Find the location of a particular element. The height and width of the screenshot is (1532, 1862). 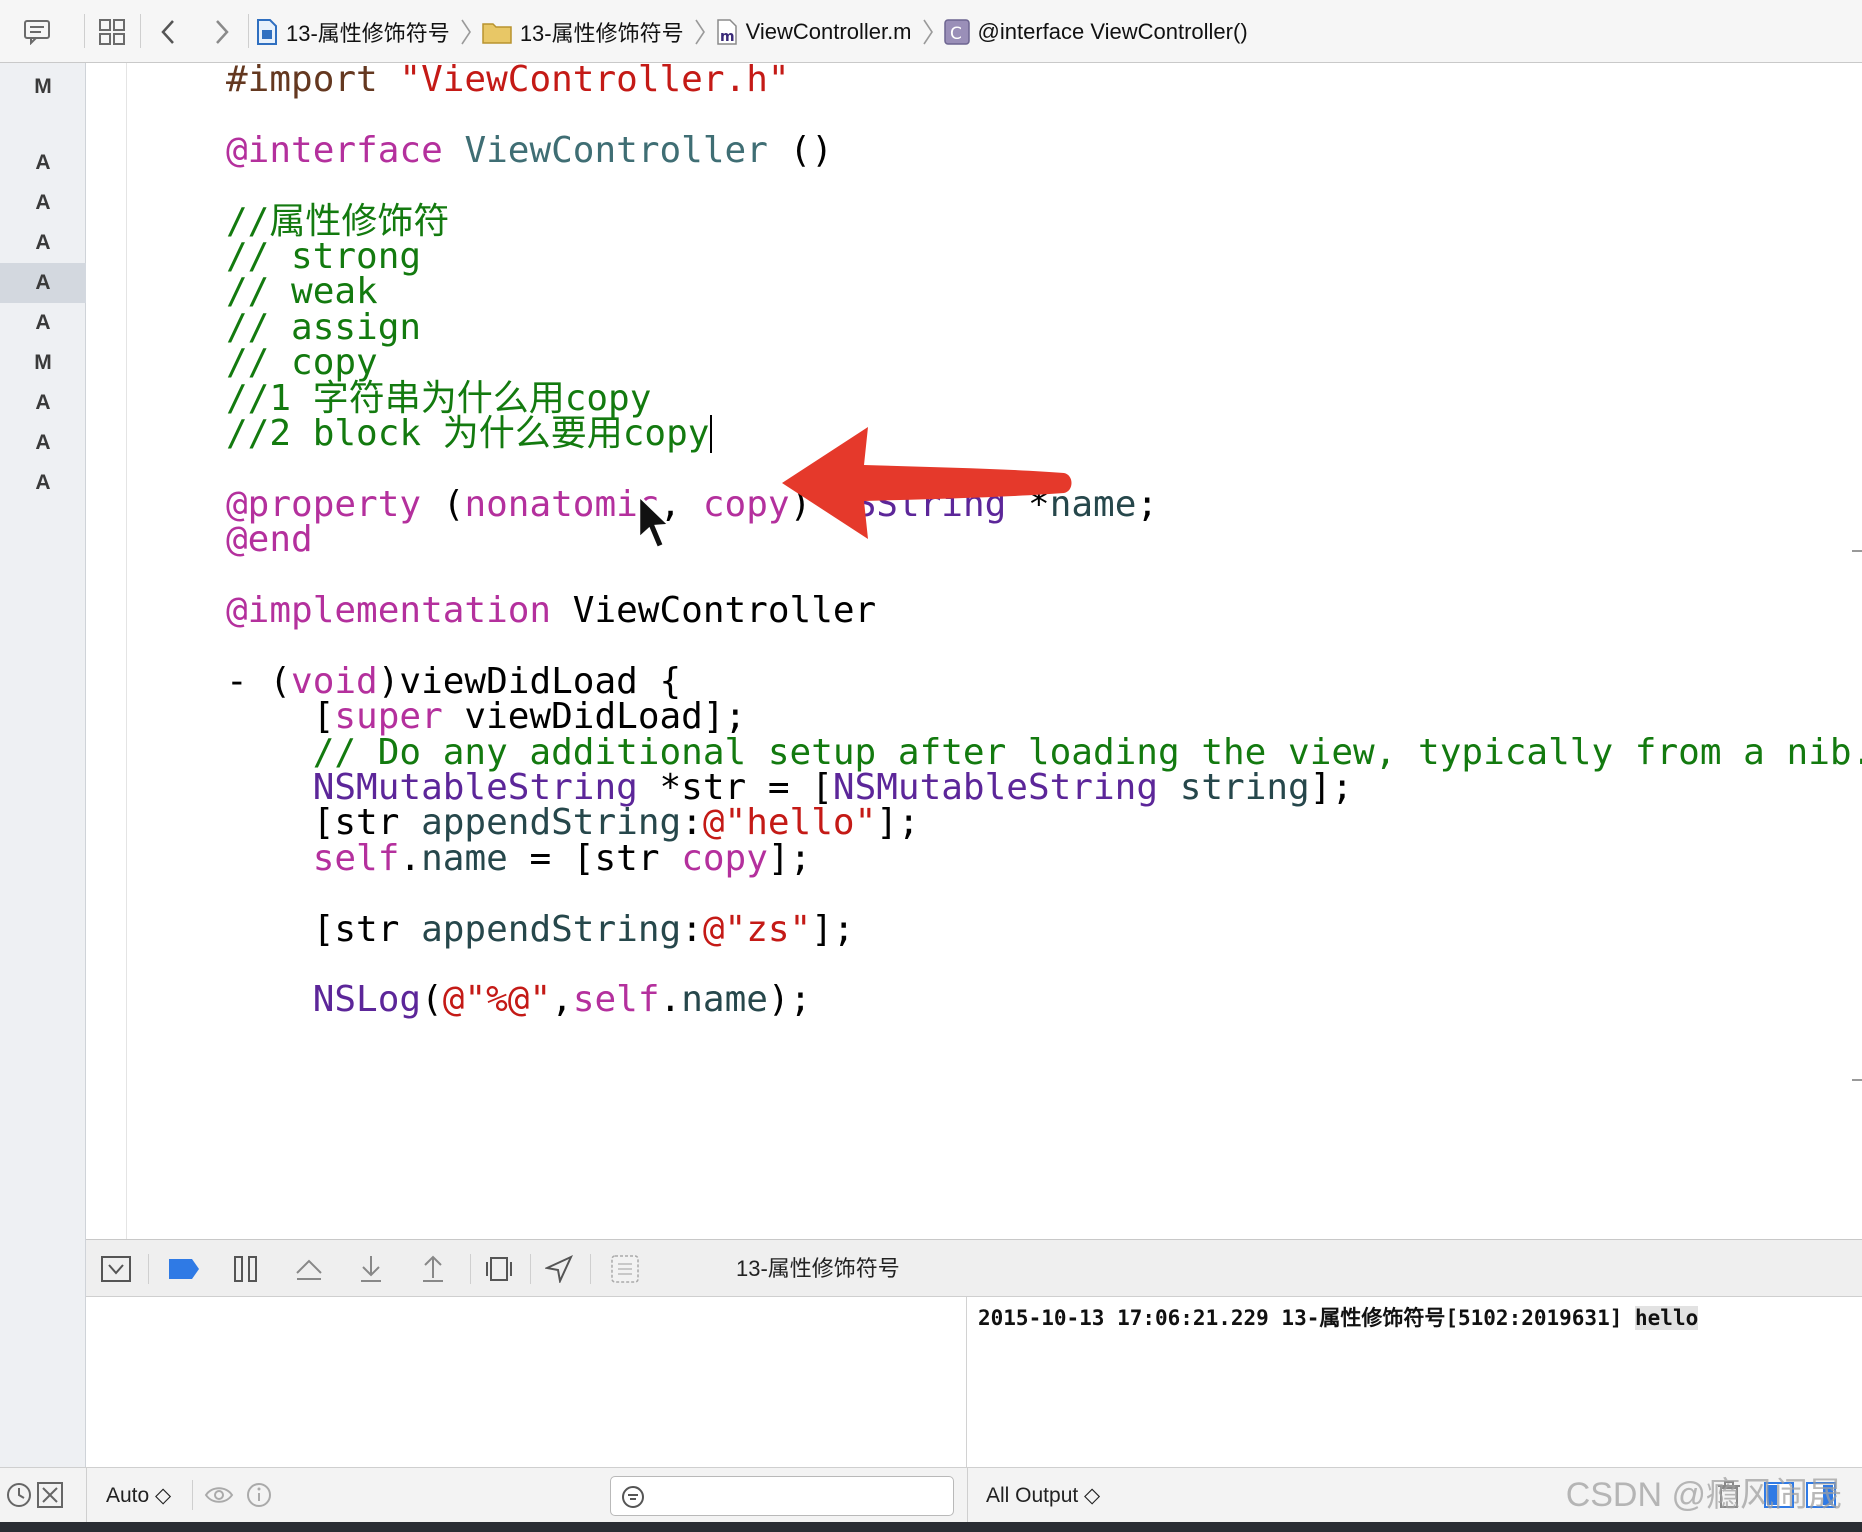

hide-debug-area-icon is located at coordinates (116, 1269).